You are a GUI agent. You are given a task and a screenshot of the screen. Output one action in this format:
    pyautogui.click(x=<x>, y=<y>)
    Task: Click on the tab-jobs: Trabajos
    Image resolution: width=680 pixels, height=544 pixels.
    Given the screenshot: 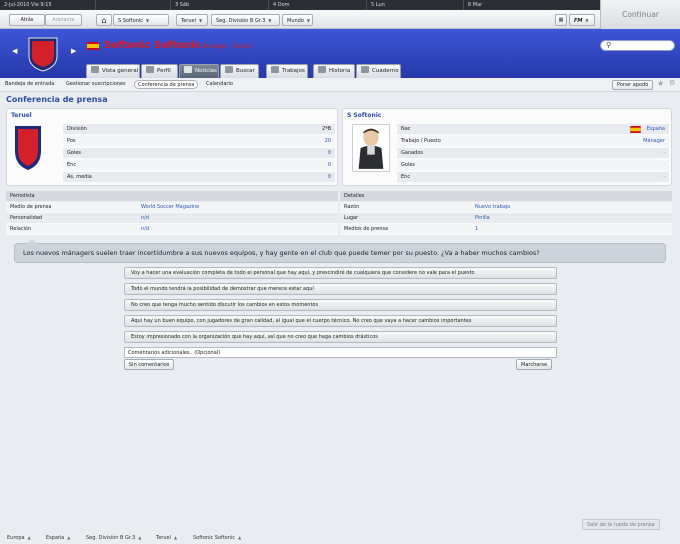 What is the action you would take?
    pyautogui.click(x=287, y=71)
    